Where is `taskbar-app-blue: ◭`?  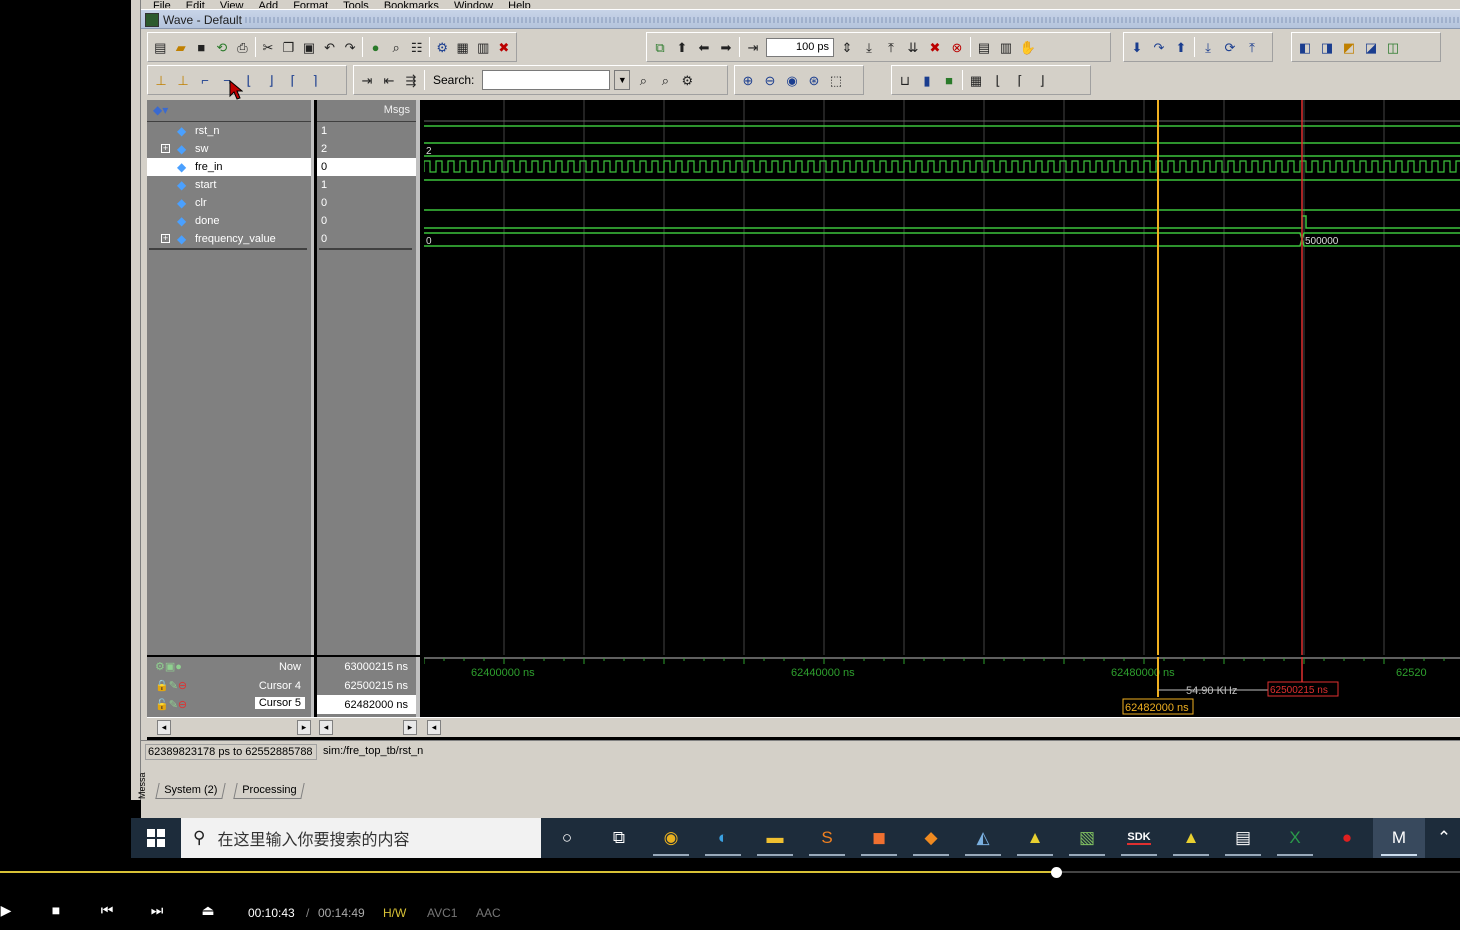
taskbar-app-blue: ◭ is located at coordinates (983, 838).